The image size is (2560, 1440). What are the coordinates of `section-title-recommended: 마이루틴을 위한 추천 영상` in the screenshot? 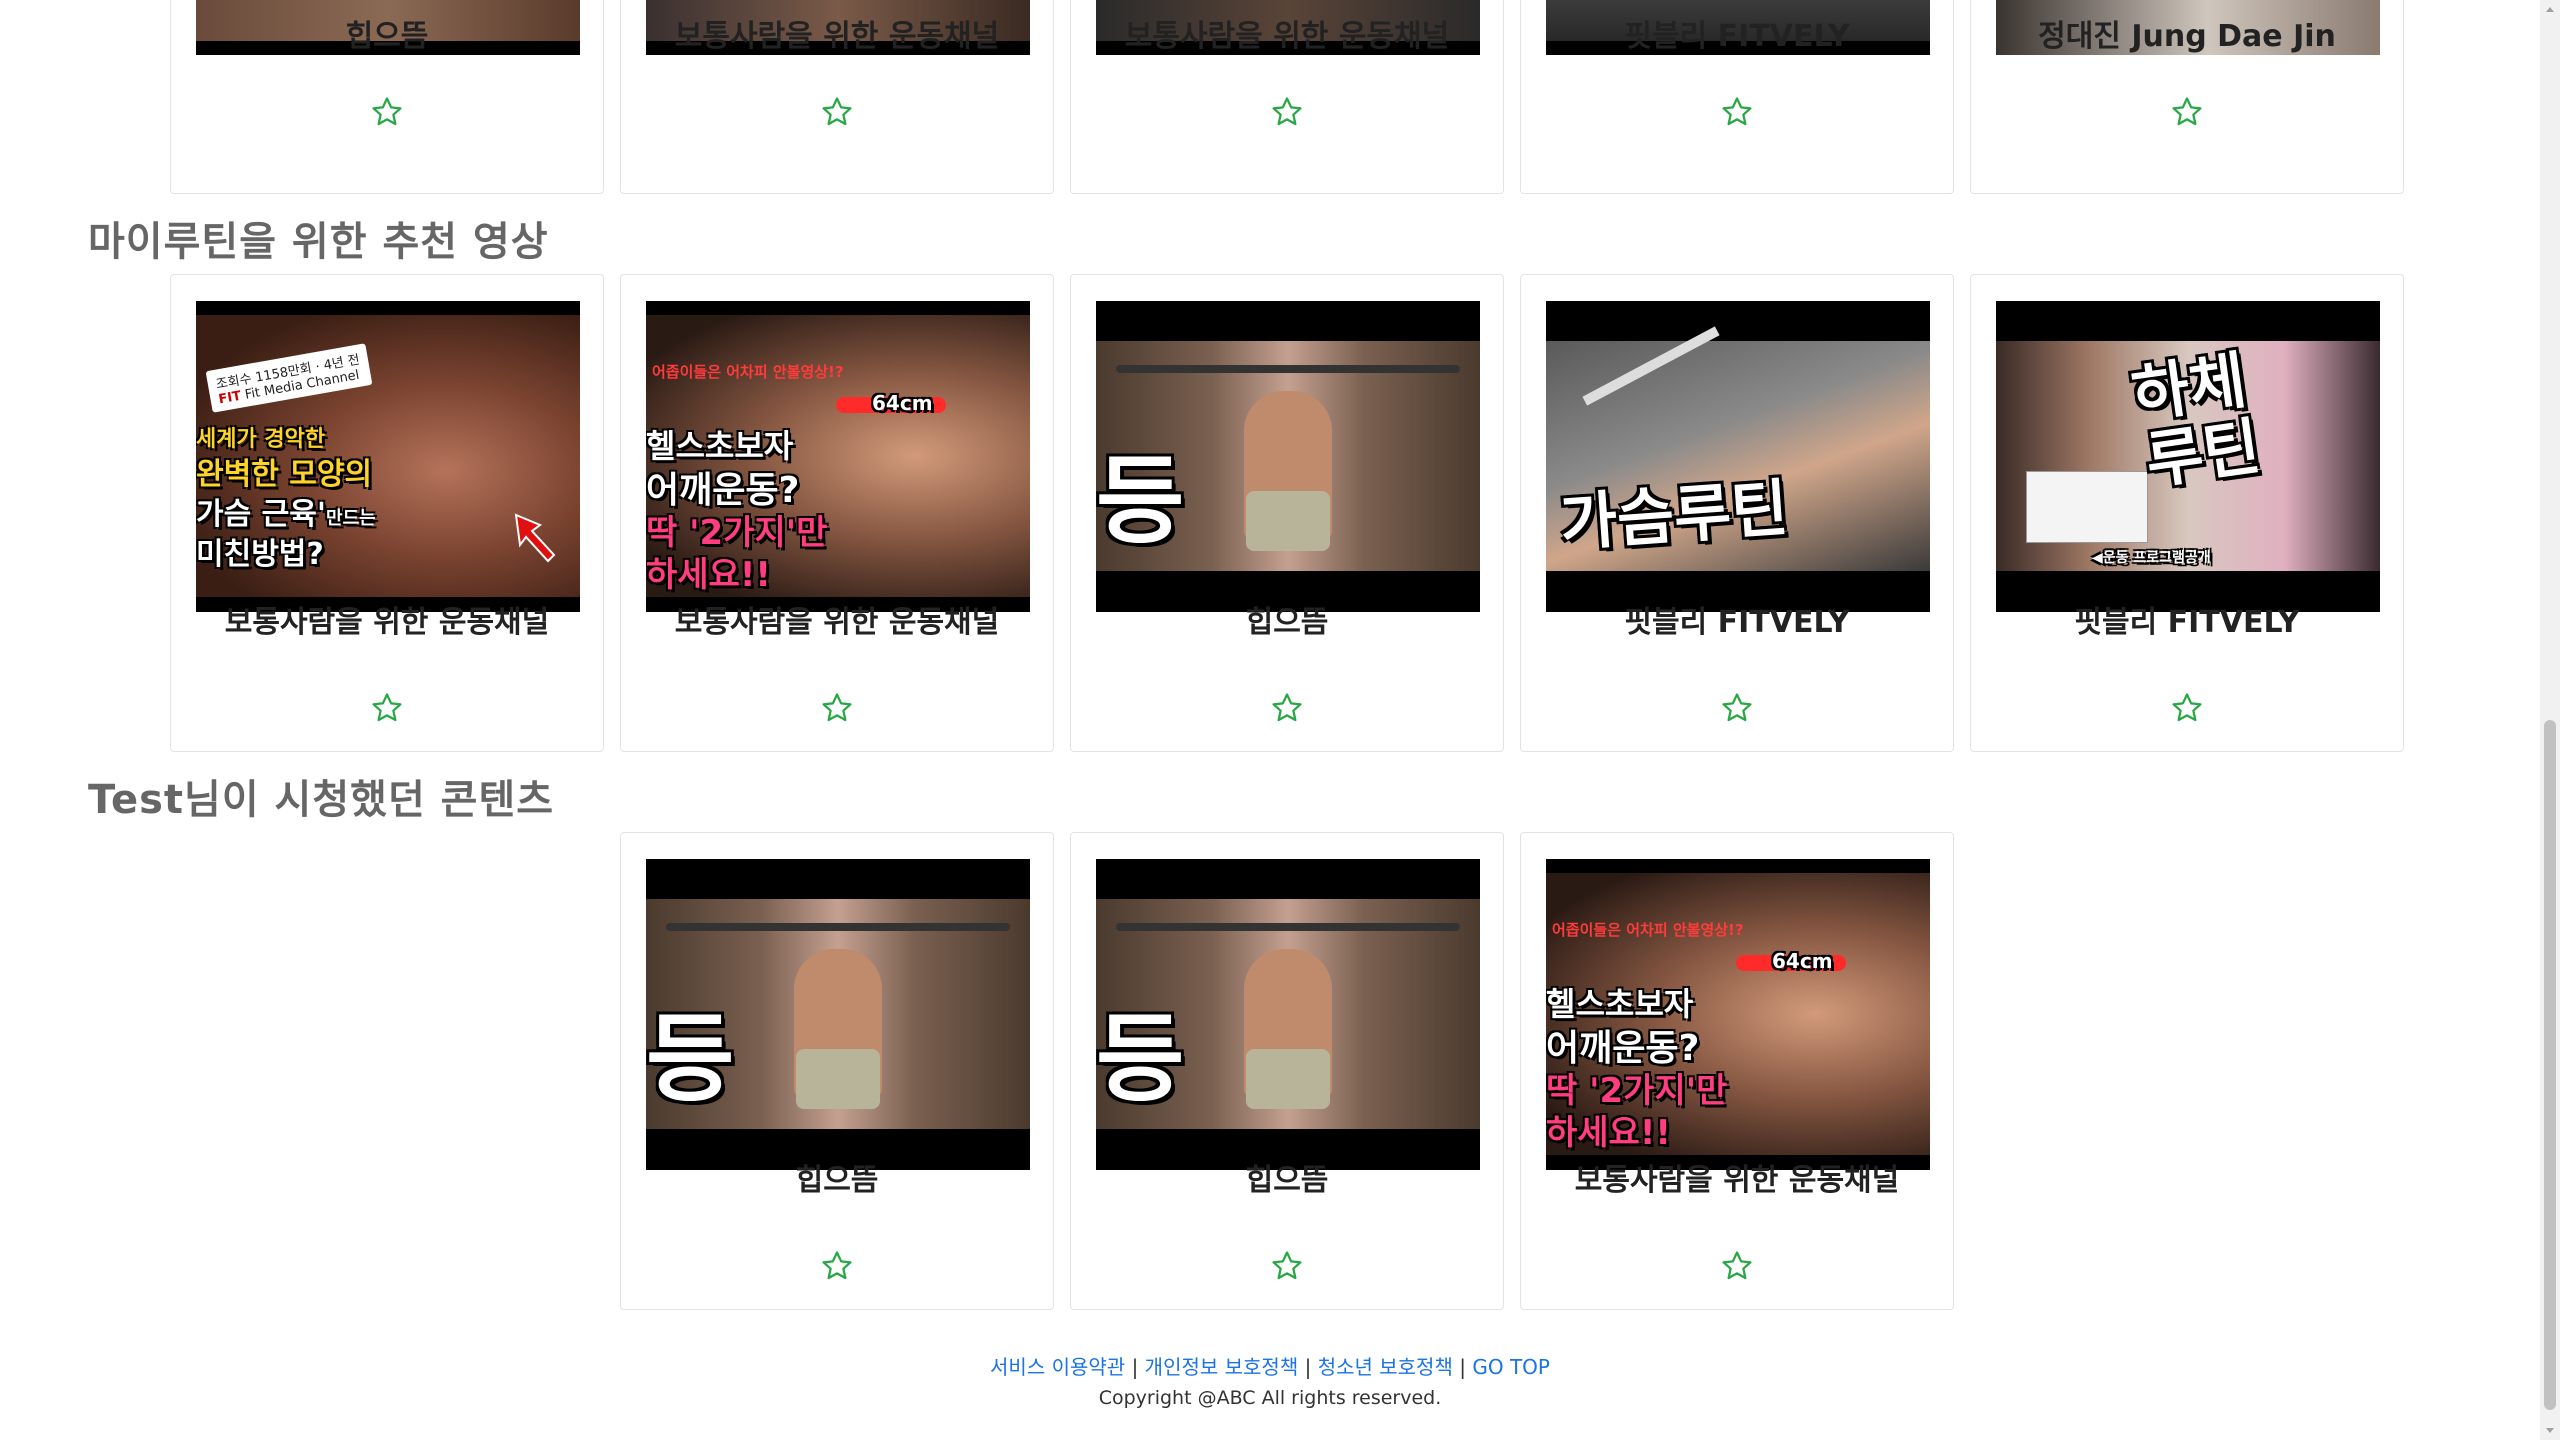 It's located at (318, 242).